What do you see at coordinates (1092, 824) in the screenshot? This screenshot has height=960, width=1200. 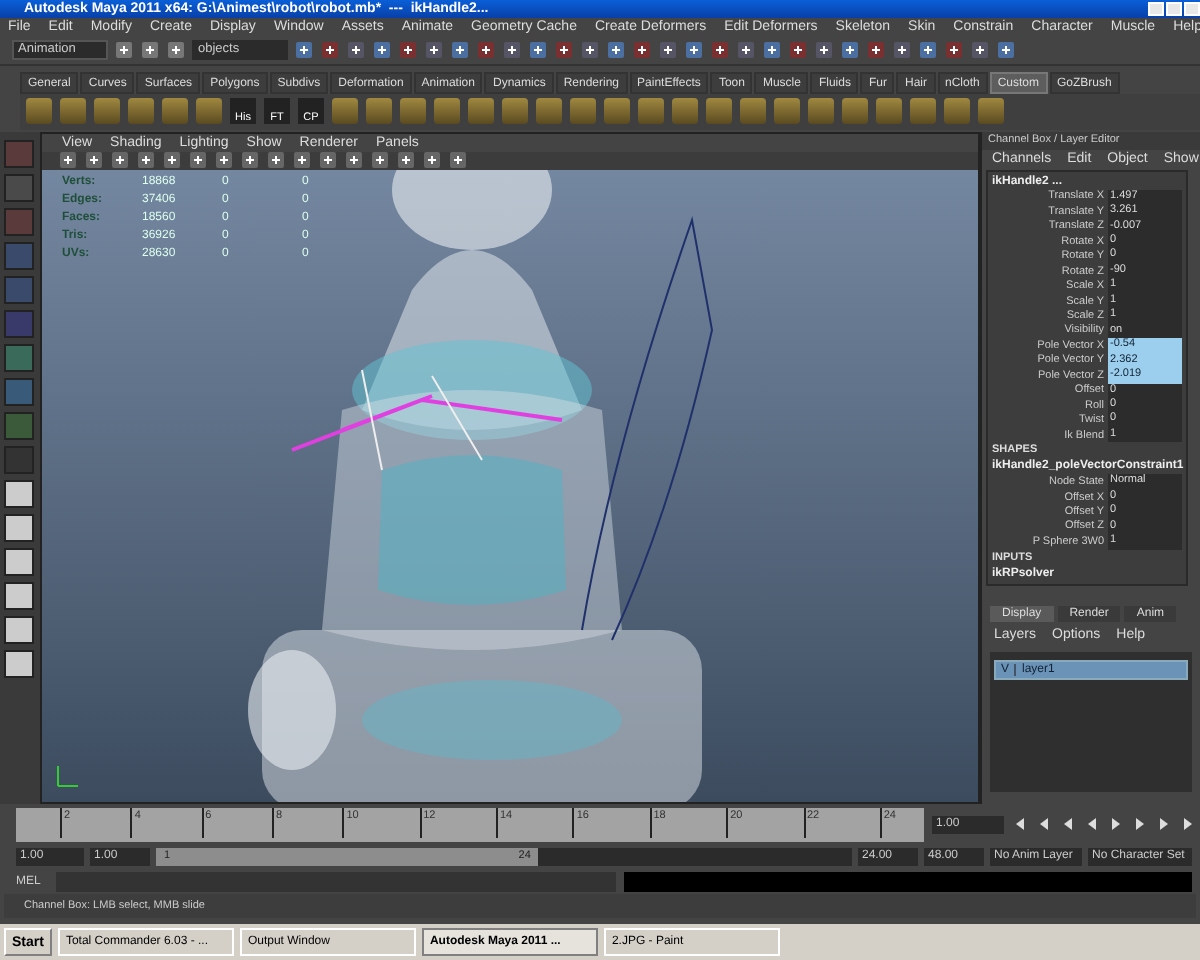 I see `play-backward-icon` at bounding box center [1092, 824].